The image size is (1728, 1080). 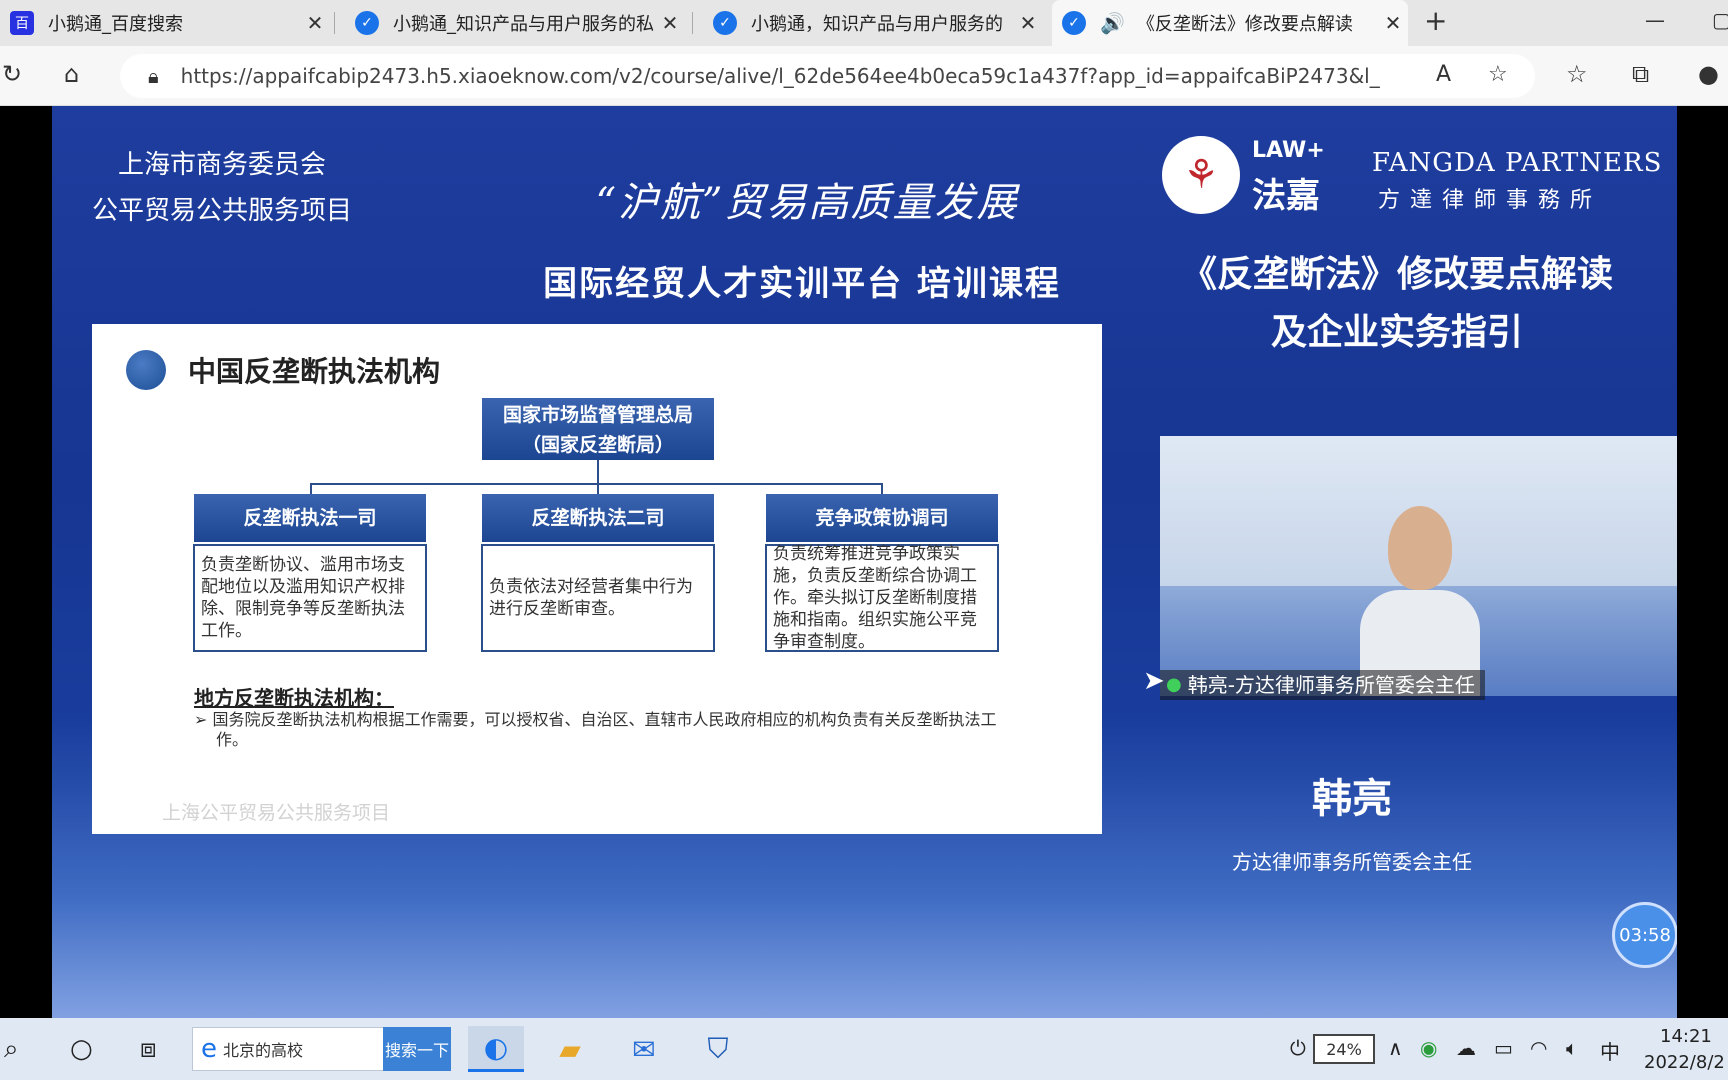 I want to click on edge-app-icon: ◐, so click(x=496, y=1049).